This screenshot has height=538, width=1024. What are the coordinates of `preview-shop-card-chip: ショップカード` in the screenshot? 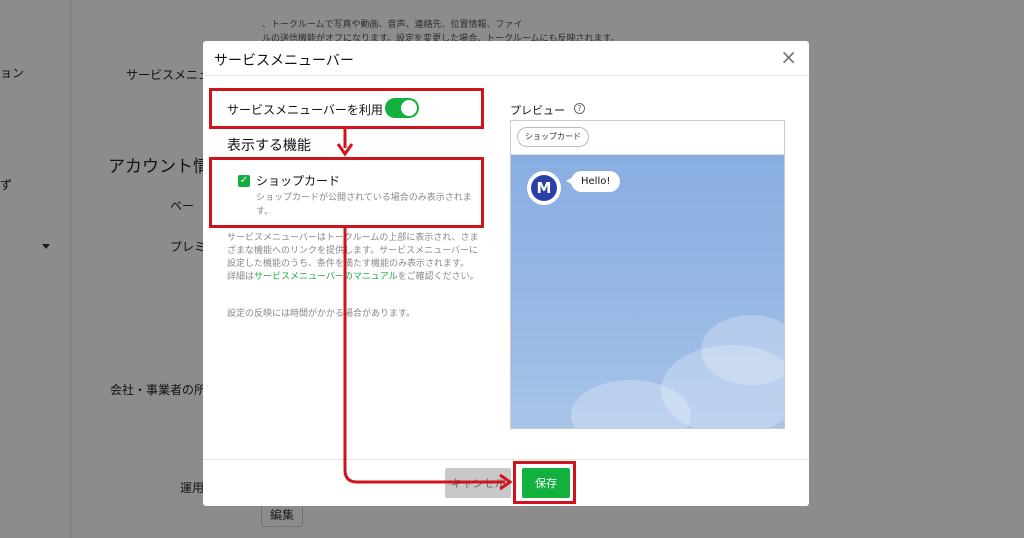 It's located at (553, 137).